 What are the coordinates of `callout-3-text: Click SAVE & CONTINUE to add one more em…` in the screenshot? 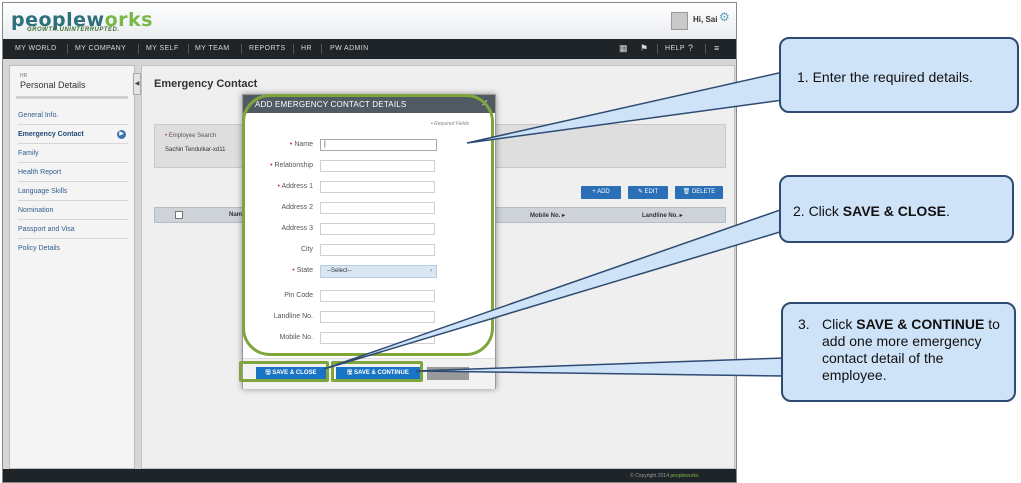 It's located at (914, 350).